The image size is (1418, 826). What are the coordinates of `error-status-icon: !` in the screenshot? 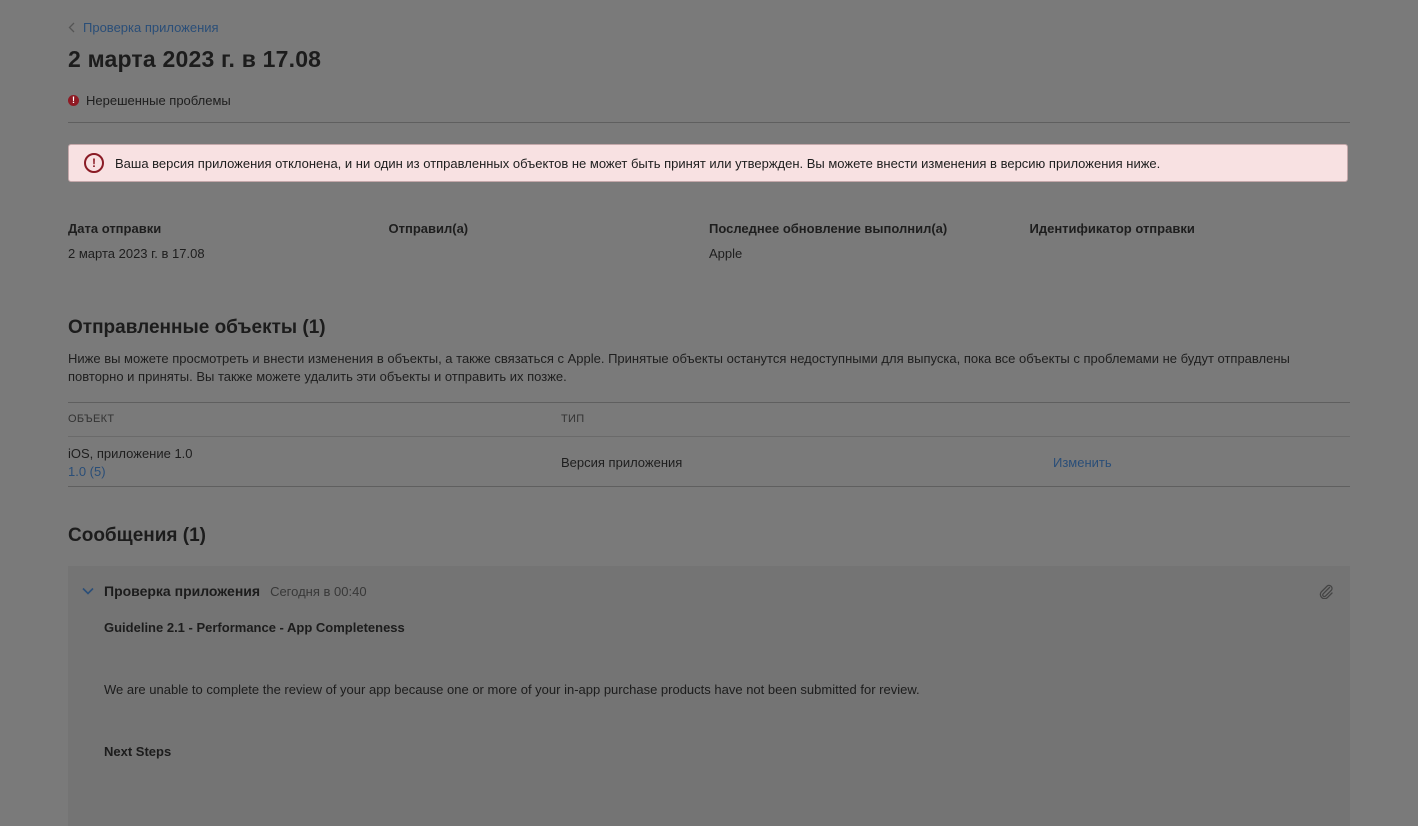 It's located at (73, 100).